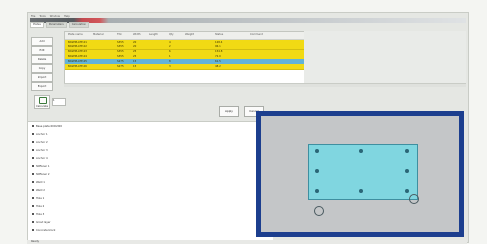  Describe the element at coordinates (219, 34) in the screenshot. I see `col-header: Status` at that location.